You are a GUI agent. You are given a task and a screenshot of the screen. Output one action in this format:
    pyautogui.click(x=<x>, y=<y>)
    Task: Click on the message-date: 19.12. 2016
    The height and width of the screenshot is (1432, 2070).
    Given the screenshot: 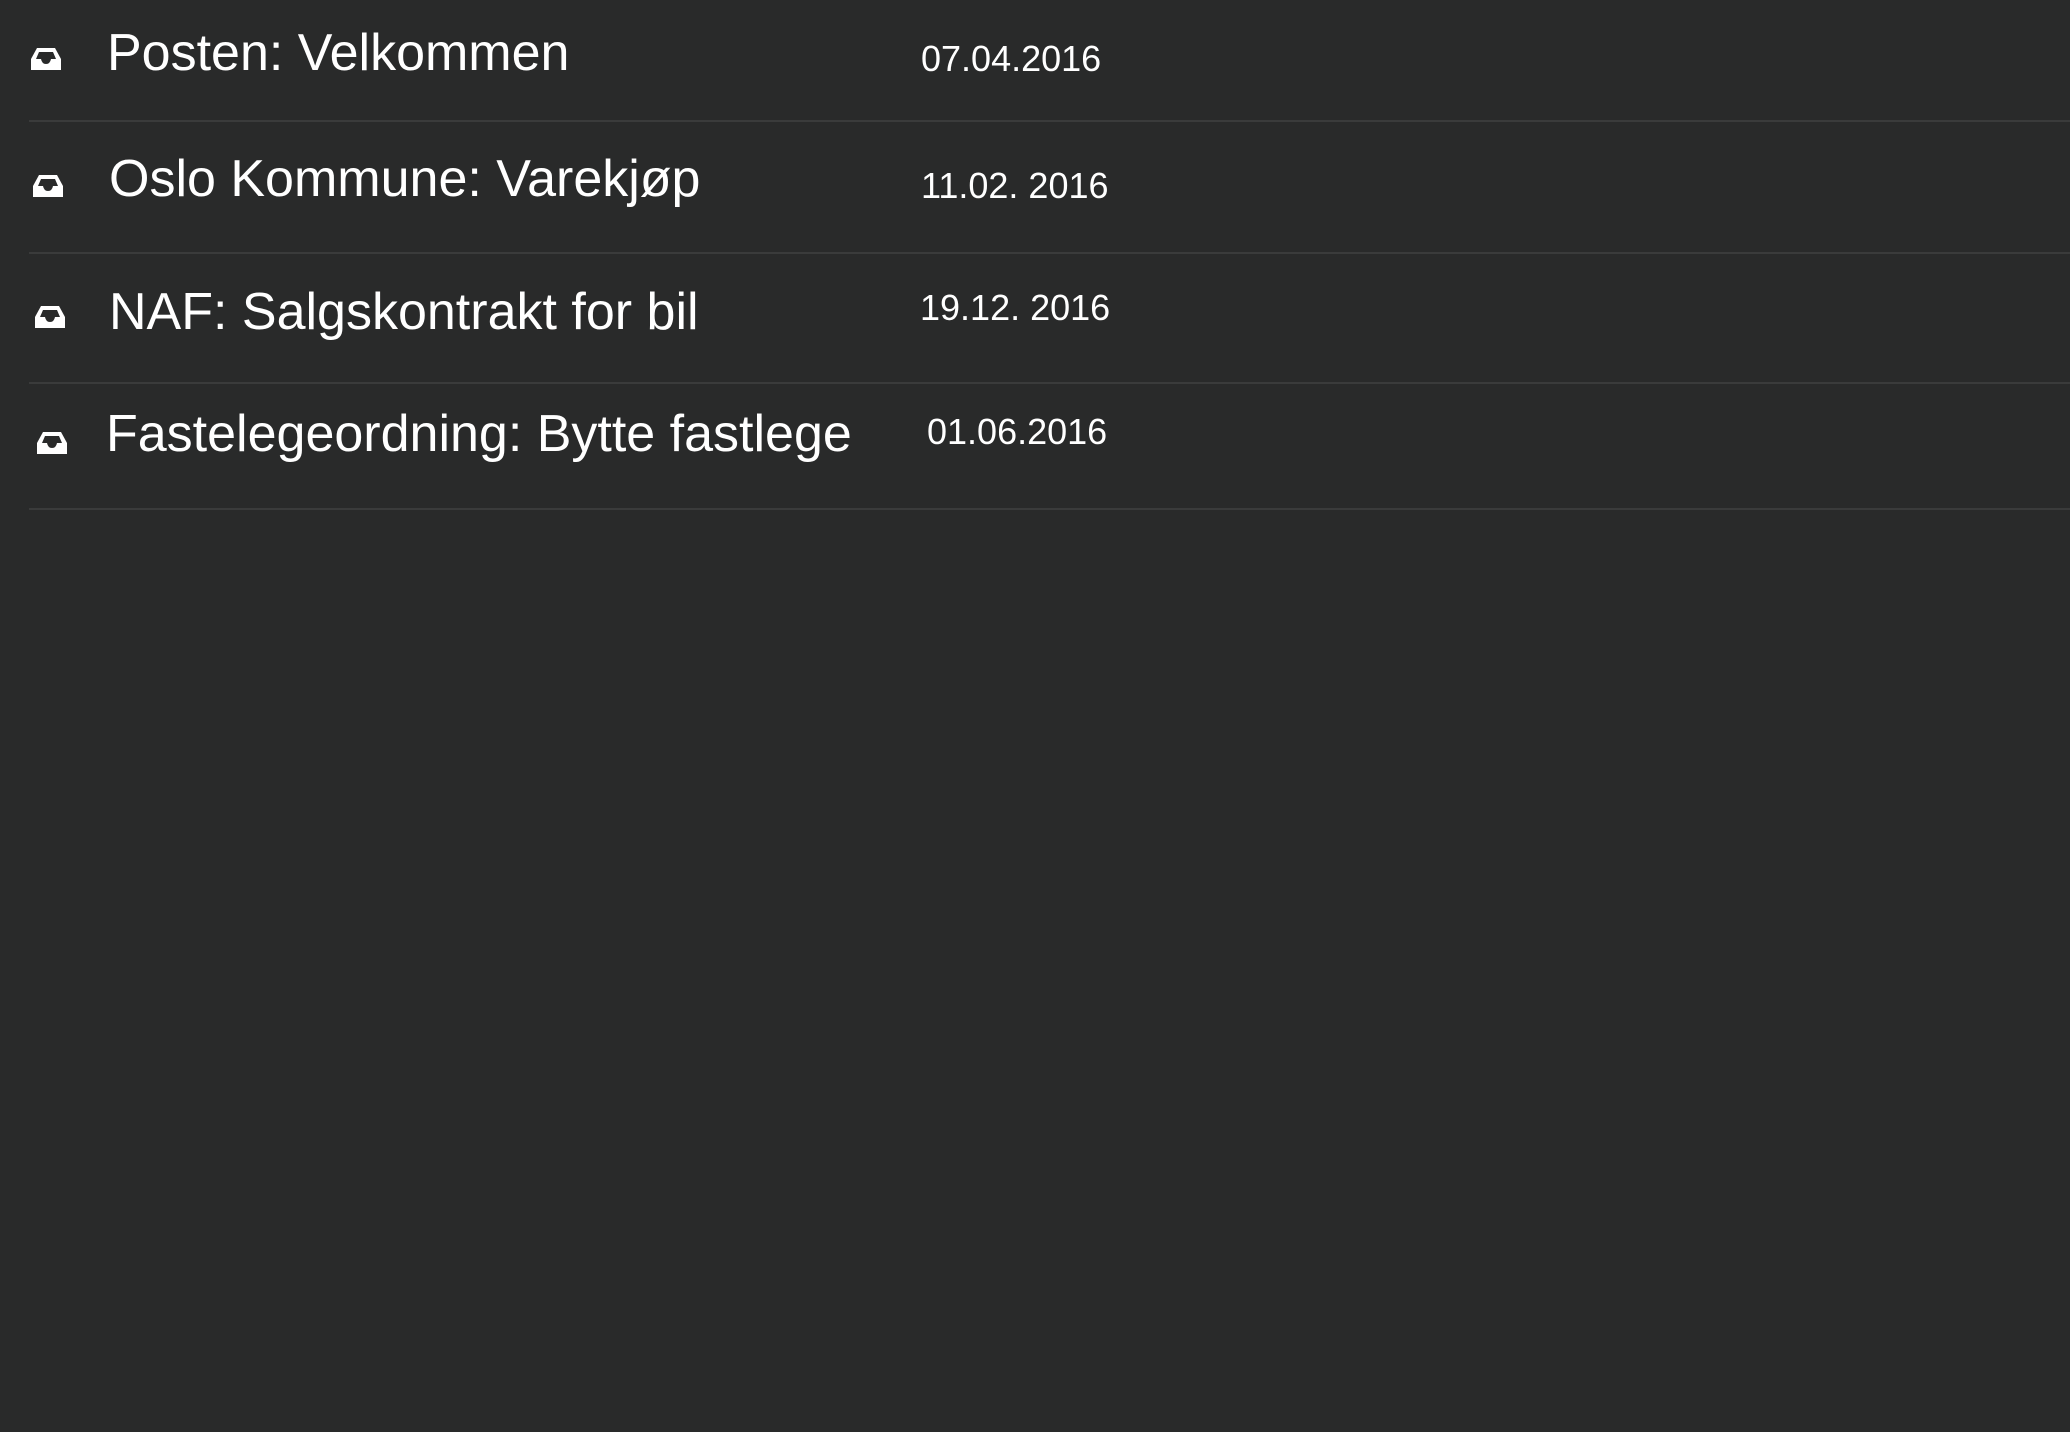 What is the action you would take?
    pyautogui.click(x=1015, y=307)
    